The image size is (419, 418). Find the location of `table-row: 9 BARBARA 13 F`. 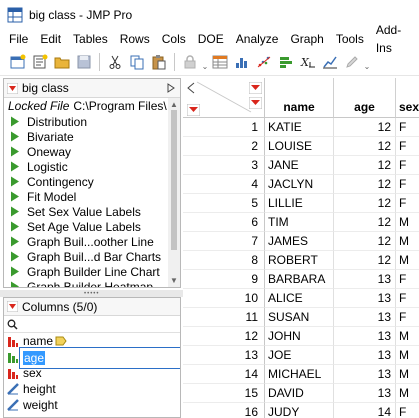

table-row: 9 BARBARA 13 F is located at coordinates (301, 279).